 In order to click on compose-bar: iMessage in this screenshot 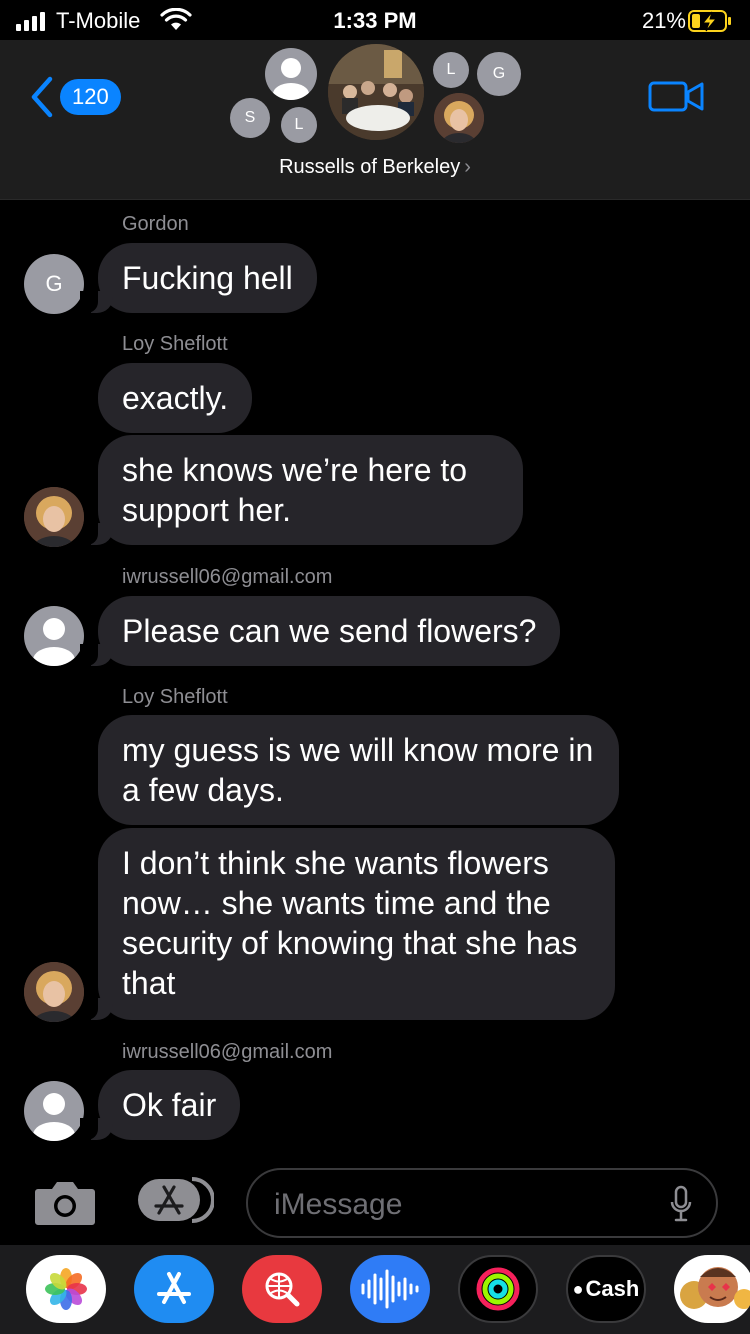, I will do `click(375, 1204)`.